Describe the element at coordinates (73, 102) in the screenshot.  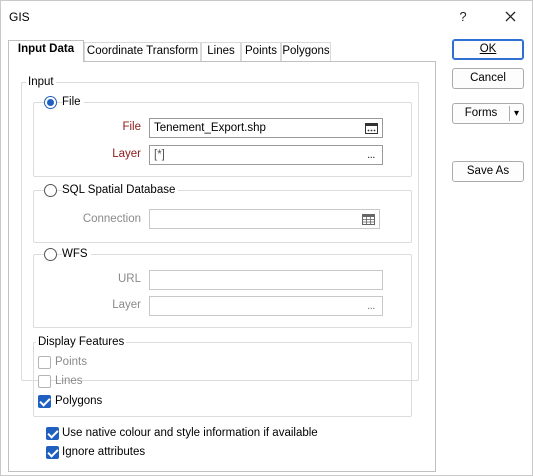
I see `file-radio-label: File` at that location.